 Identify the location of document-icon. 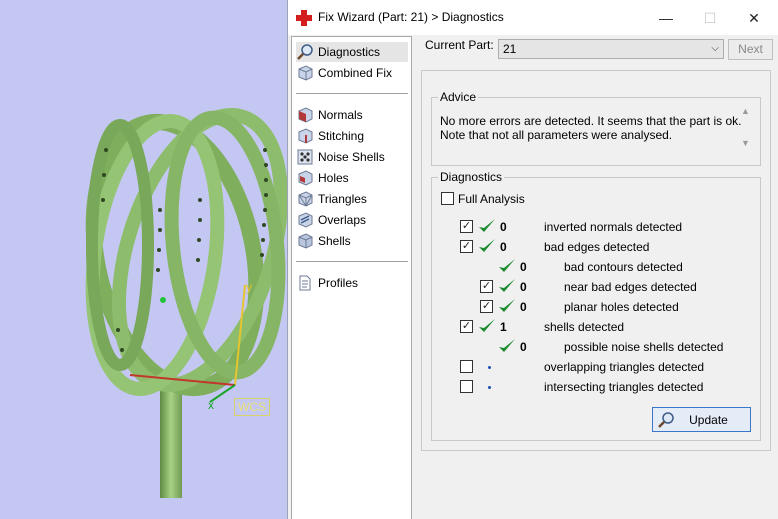
(305, 283).